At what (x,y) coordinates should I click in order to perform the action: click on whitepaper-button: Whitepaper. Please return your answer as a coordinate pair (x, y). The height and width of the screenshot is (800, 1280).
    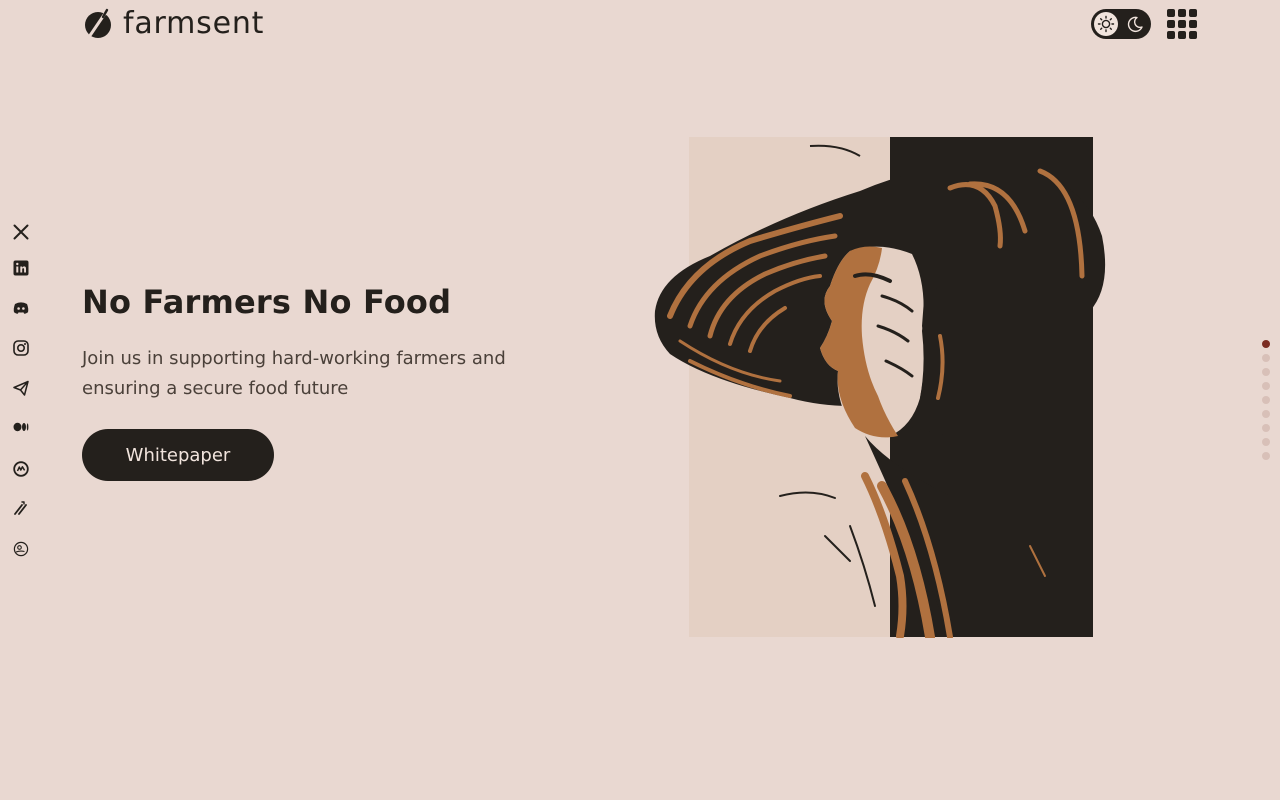
    Looking at the image, I should click on (178, 455).